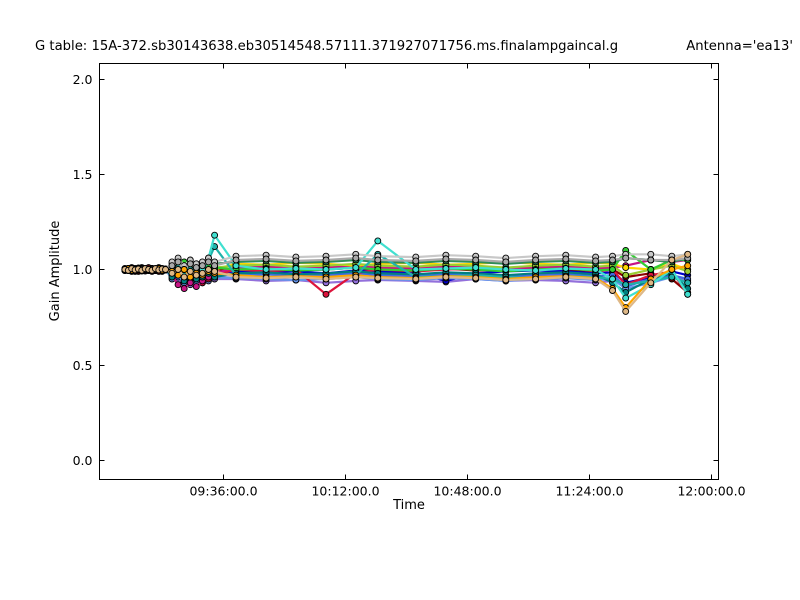 The height and width of the screenshot is (600, 800). I want to click on x-tick-label: 10:48:00.0, so click(467, 491).